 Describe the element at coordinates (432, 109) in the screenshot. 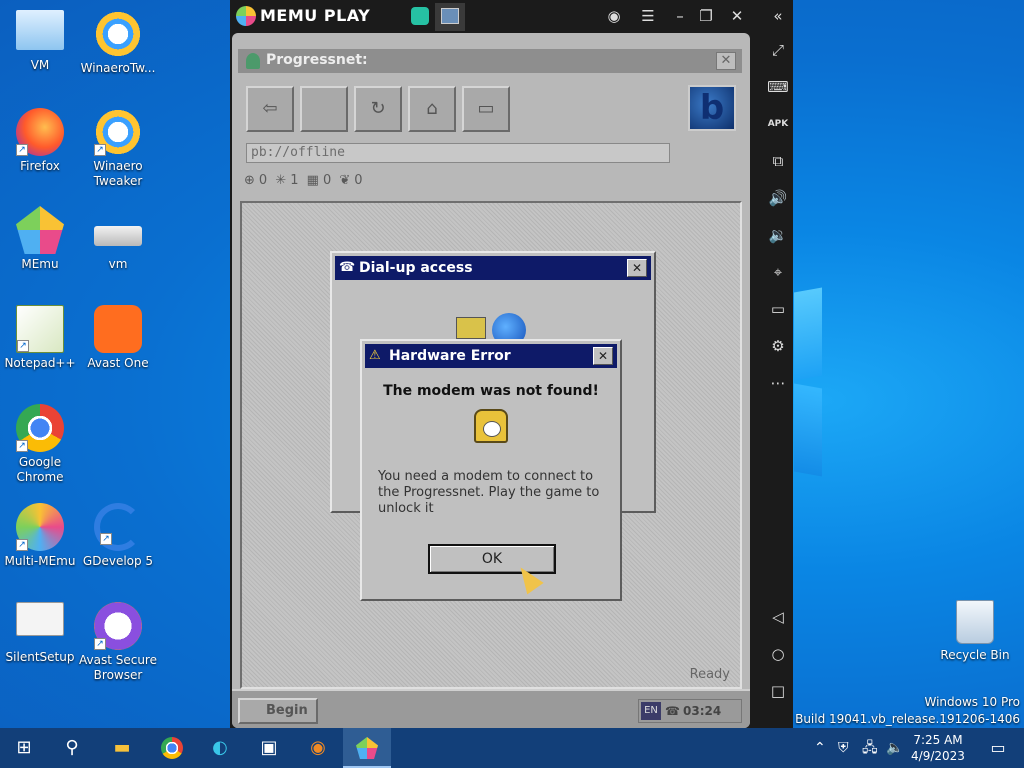

I see `home-button: ⌂` at that location.